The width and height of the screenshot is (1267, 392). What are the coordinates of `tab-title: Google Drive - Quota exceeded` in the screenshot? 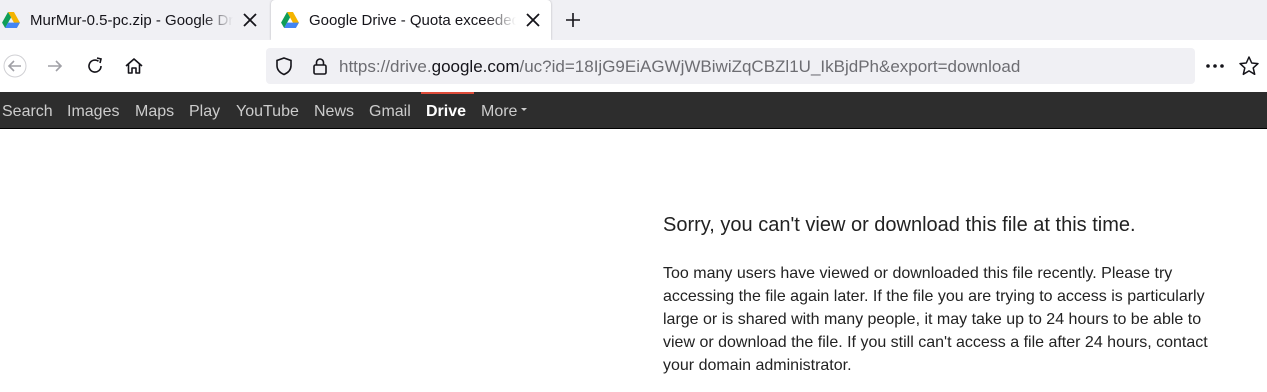 It's located at (412, 20).